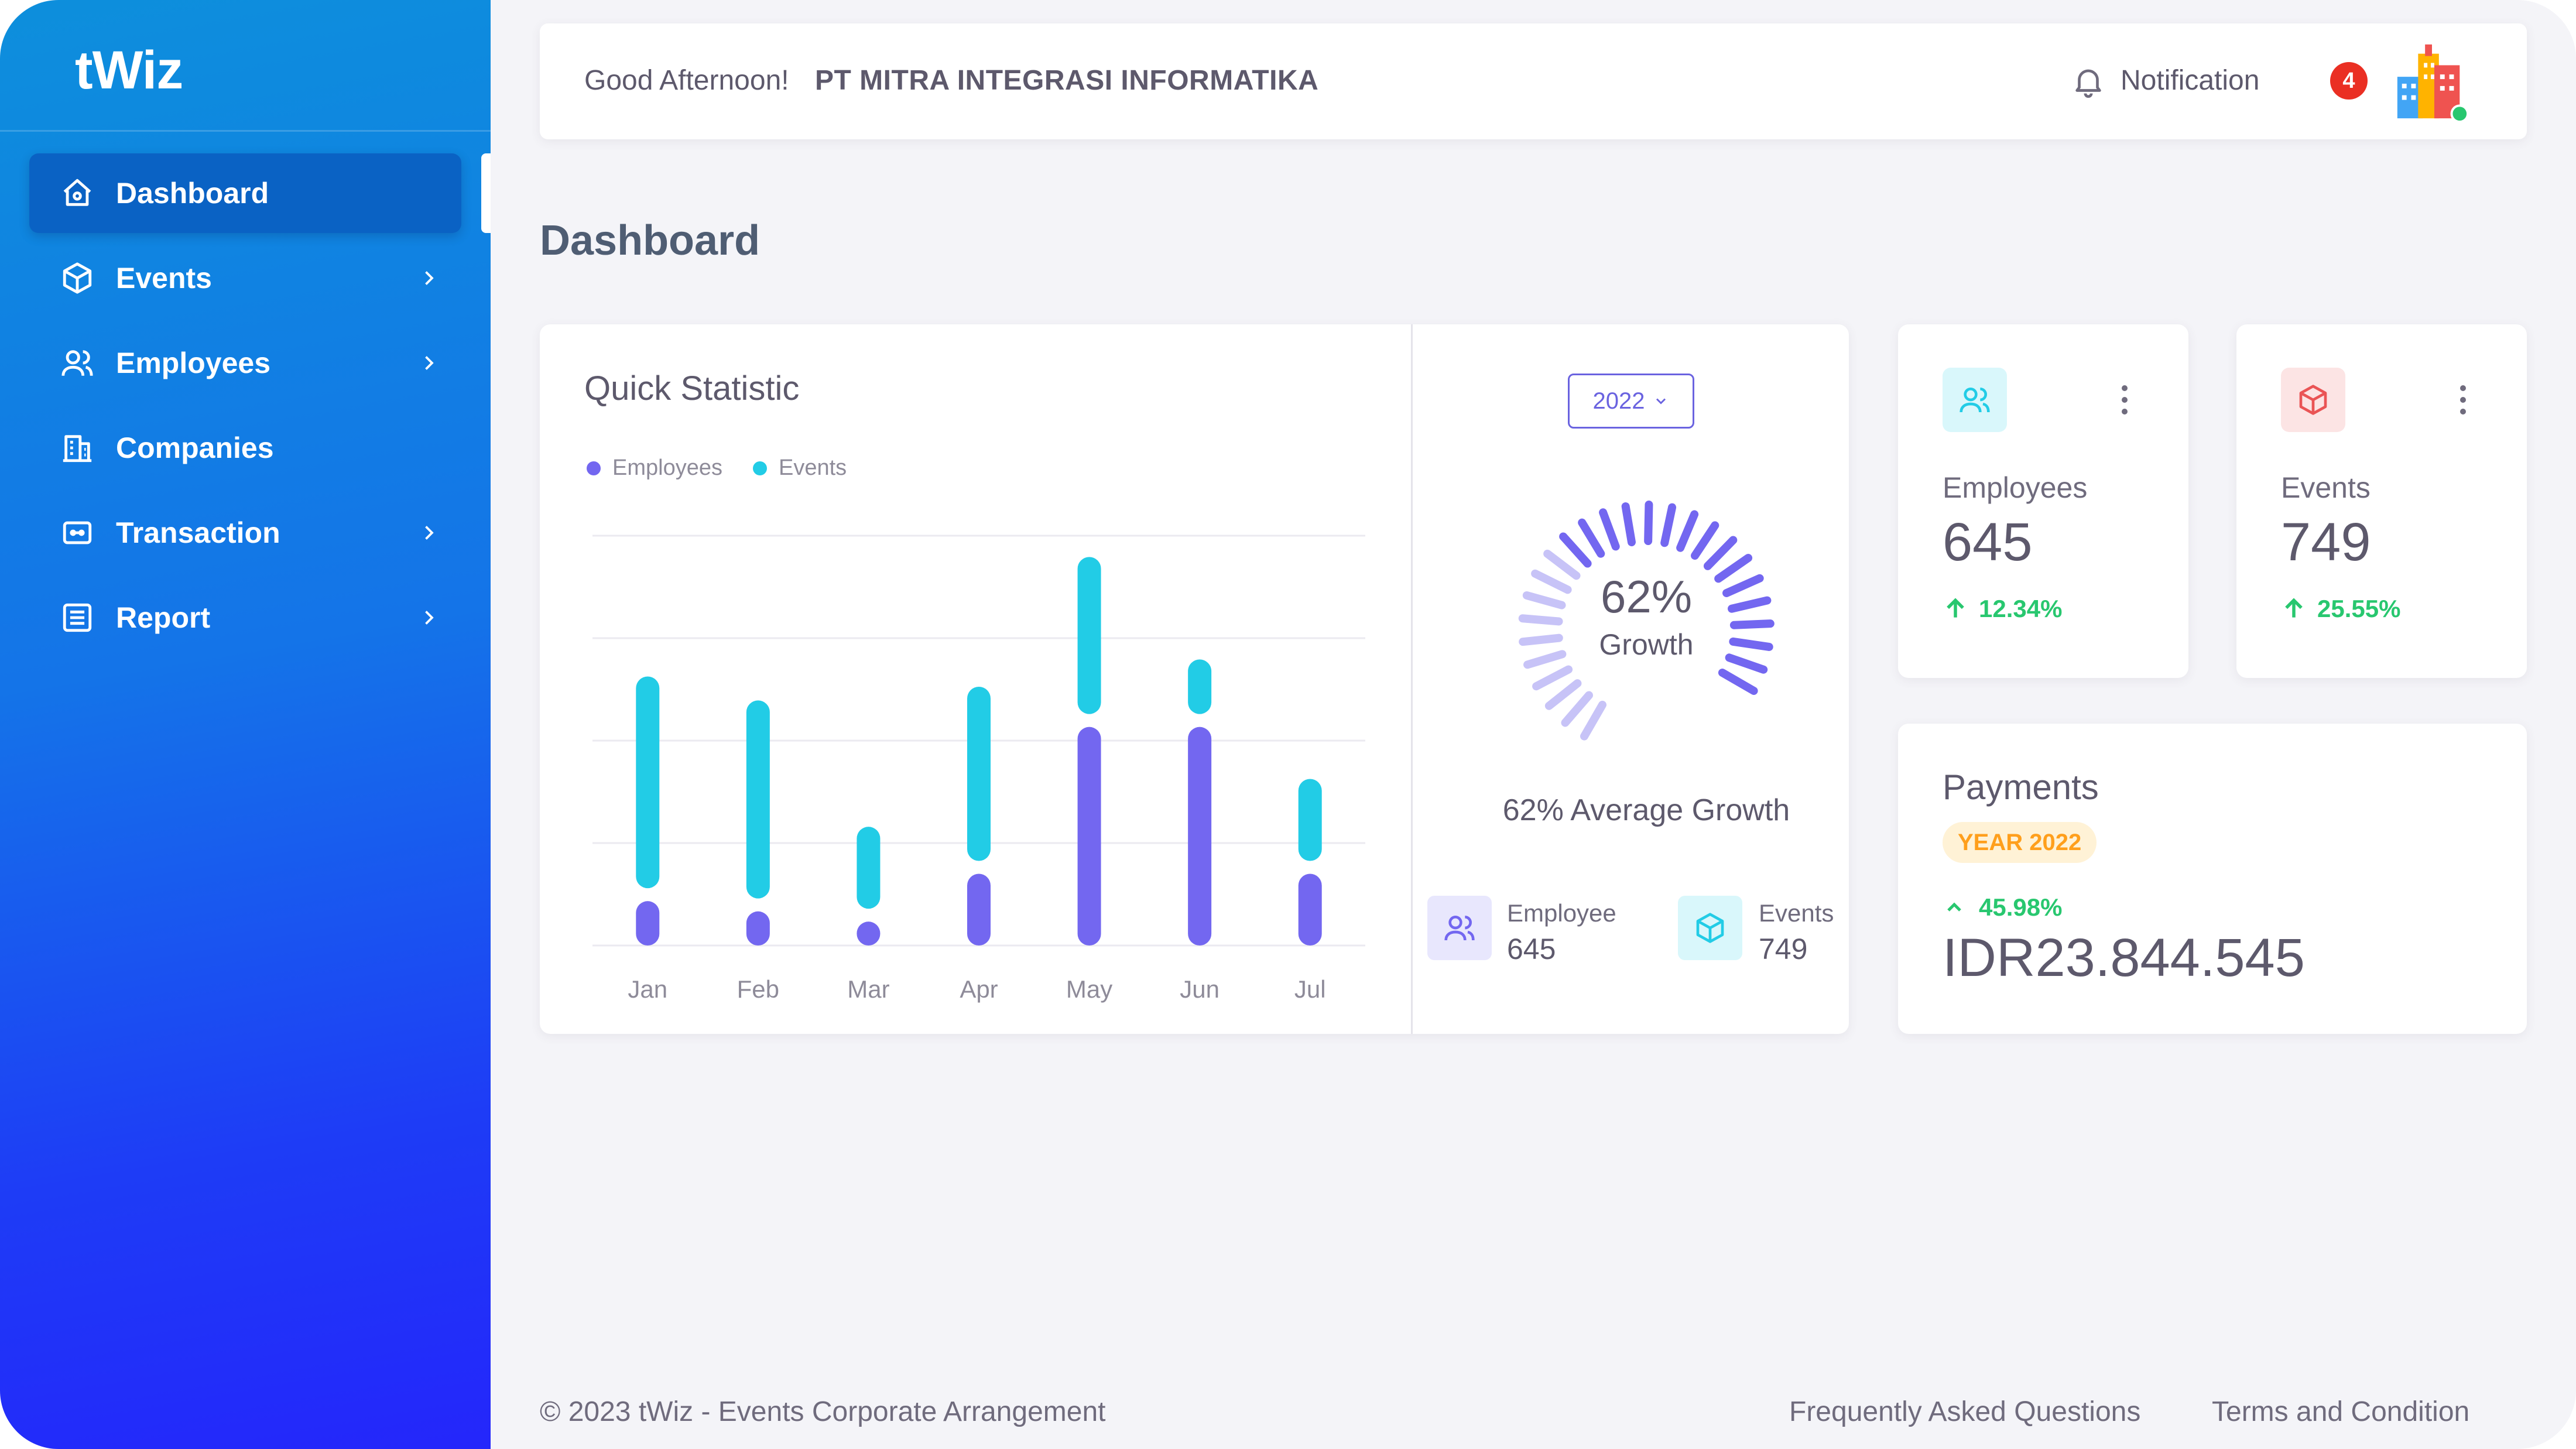  I want to click on stat-delta-value: 12.34%, so click(2021, 608).